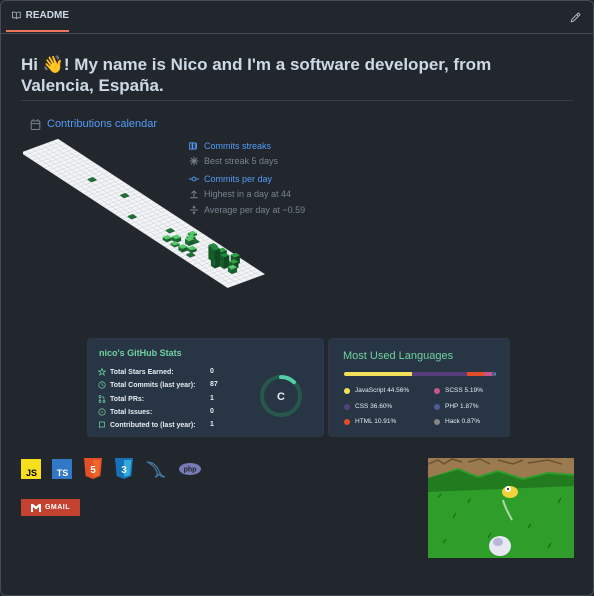 The width and height of the screenshot is (594, 596). What do you see at coordinates (57, 507) in the screenshot?
I see `gmail-label: GMAIL` at bounding box center [57, 507].